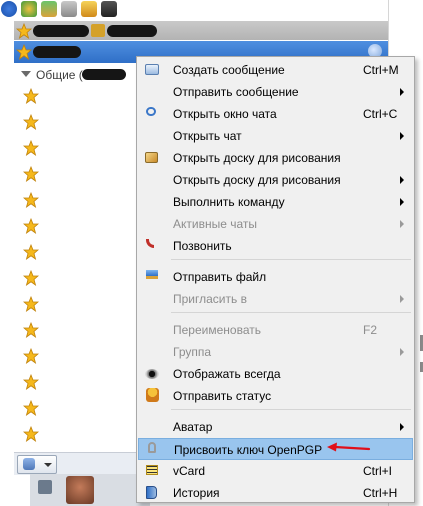  Describe the element at coordinates (227, 374) in the screenshot. I see `menu-item-label: Отображать всегда` at that location.